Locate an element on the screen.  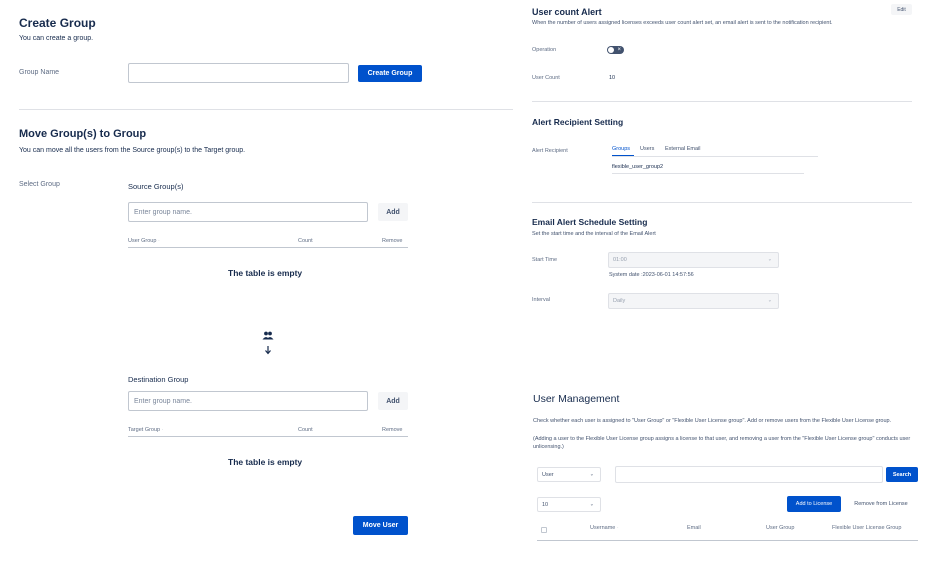
source-table-divider is located at coordinates (268, 247).